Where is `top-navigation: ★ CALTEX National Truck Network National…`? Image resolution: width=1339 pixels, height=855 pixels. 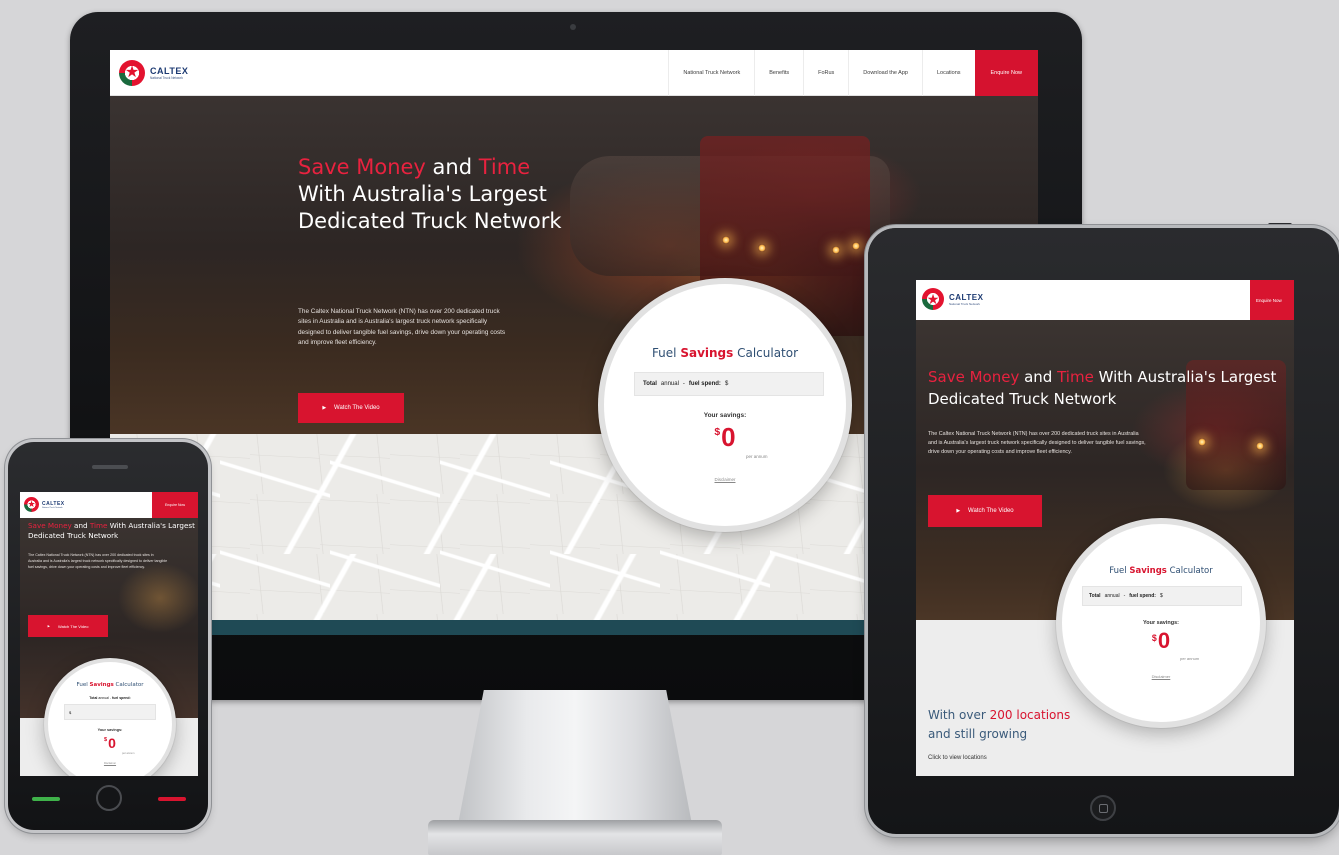
top-navigation: ★ CALTEX National Truck Network National… is located at coordinates (574, 73).